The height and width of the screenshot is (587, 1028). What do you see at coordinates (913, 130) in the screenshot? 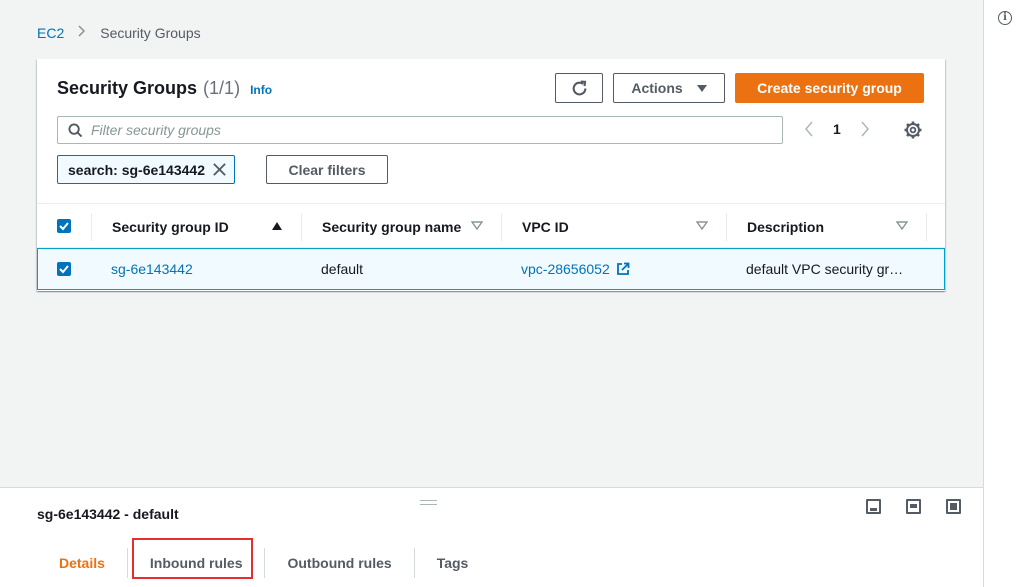
I see `gear-icon` at bounding box center [913, 130].